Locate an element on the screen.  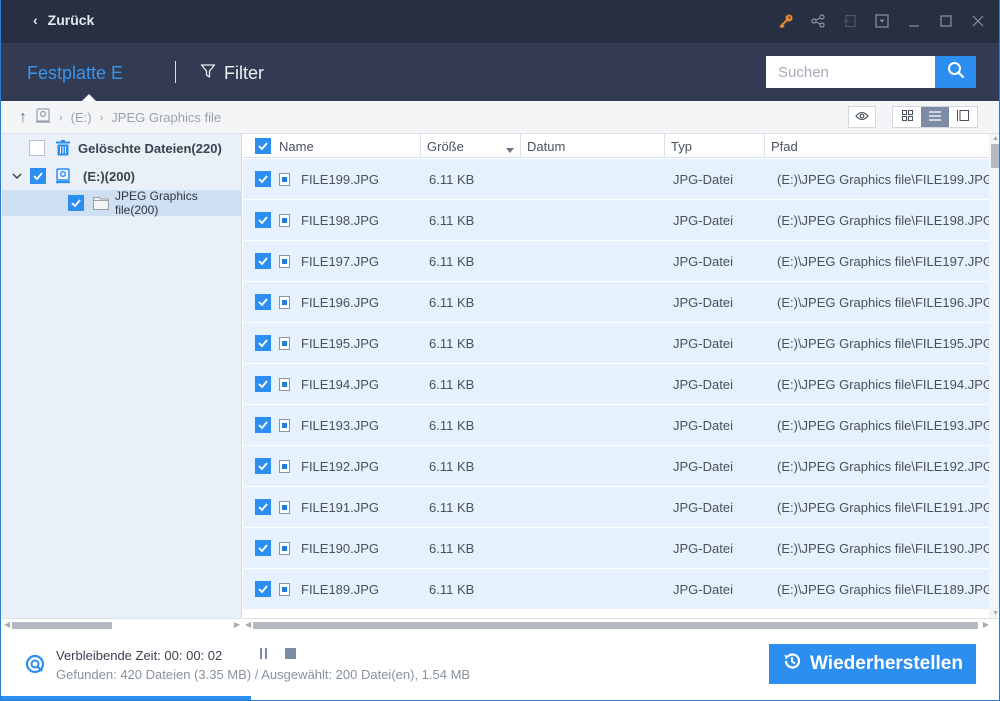
scroll-down-icon: ▼ is located at coordinates (995, 613).